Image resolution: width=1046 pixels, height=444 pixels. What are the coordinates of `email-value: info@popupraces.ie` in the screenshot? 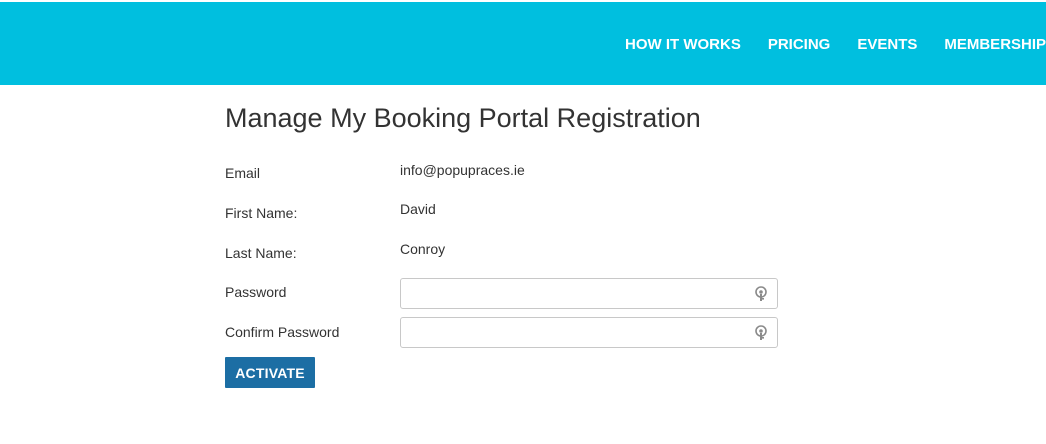 It's located at (462, 170).